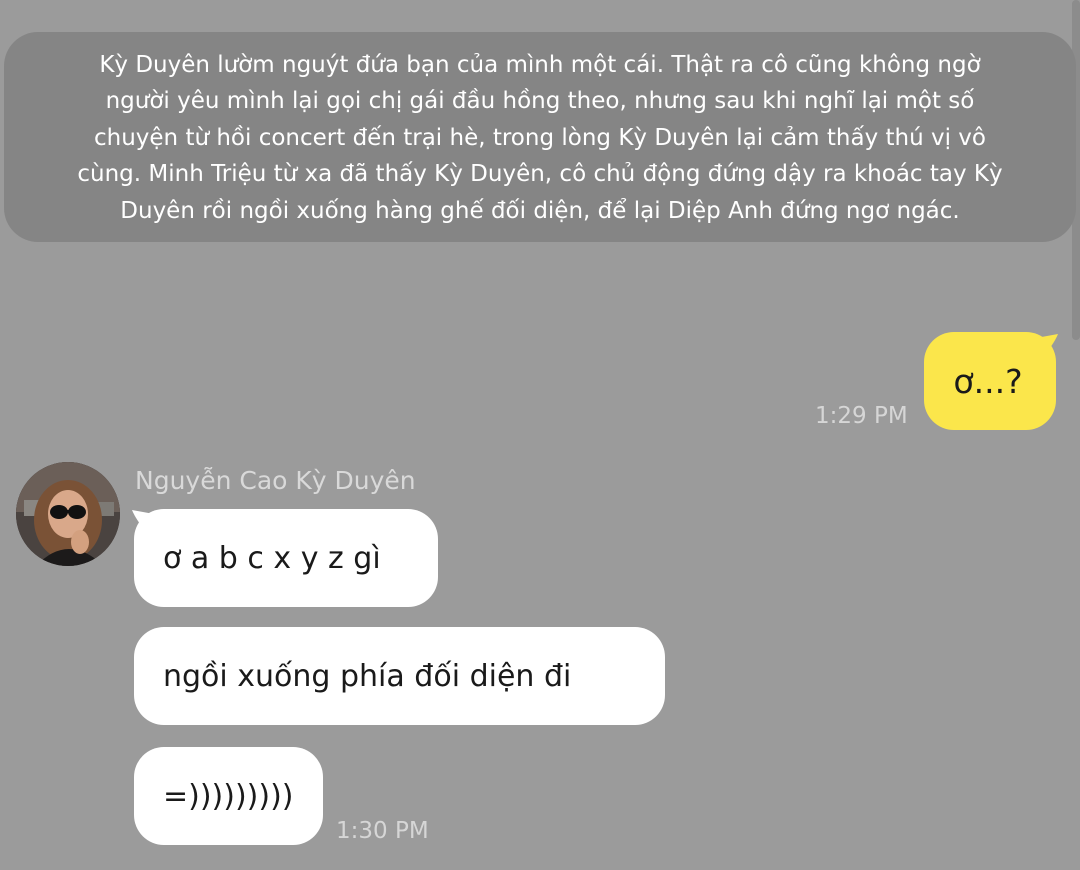 This screenshot has width=1080, height=870. I want to click on sent-timestamp: 1:29 PM, so click(861, 416).